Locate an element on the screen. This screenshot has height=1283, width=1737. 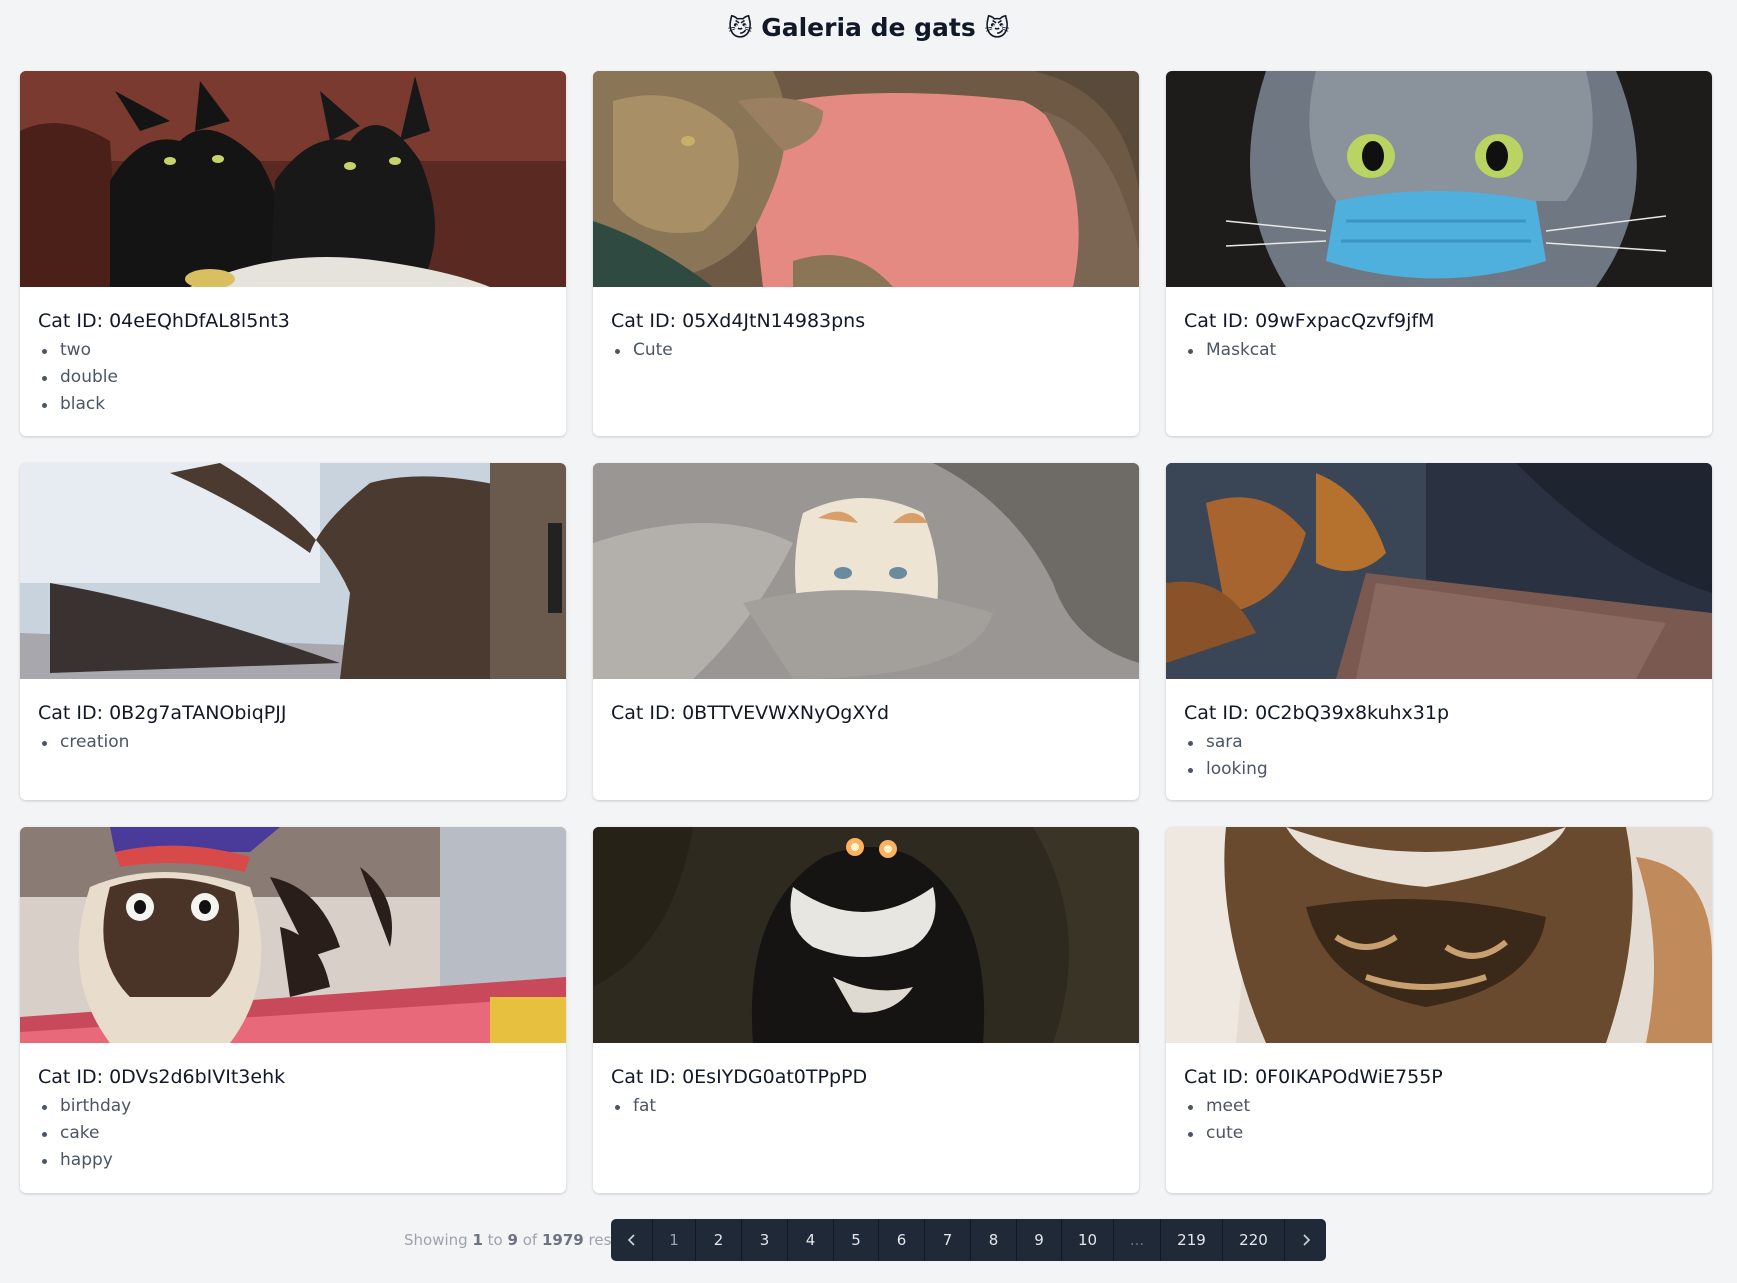
page-title-text: Galeria de gats is located at coordinates (868, 27).